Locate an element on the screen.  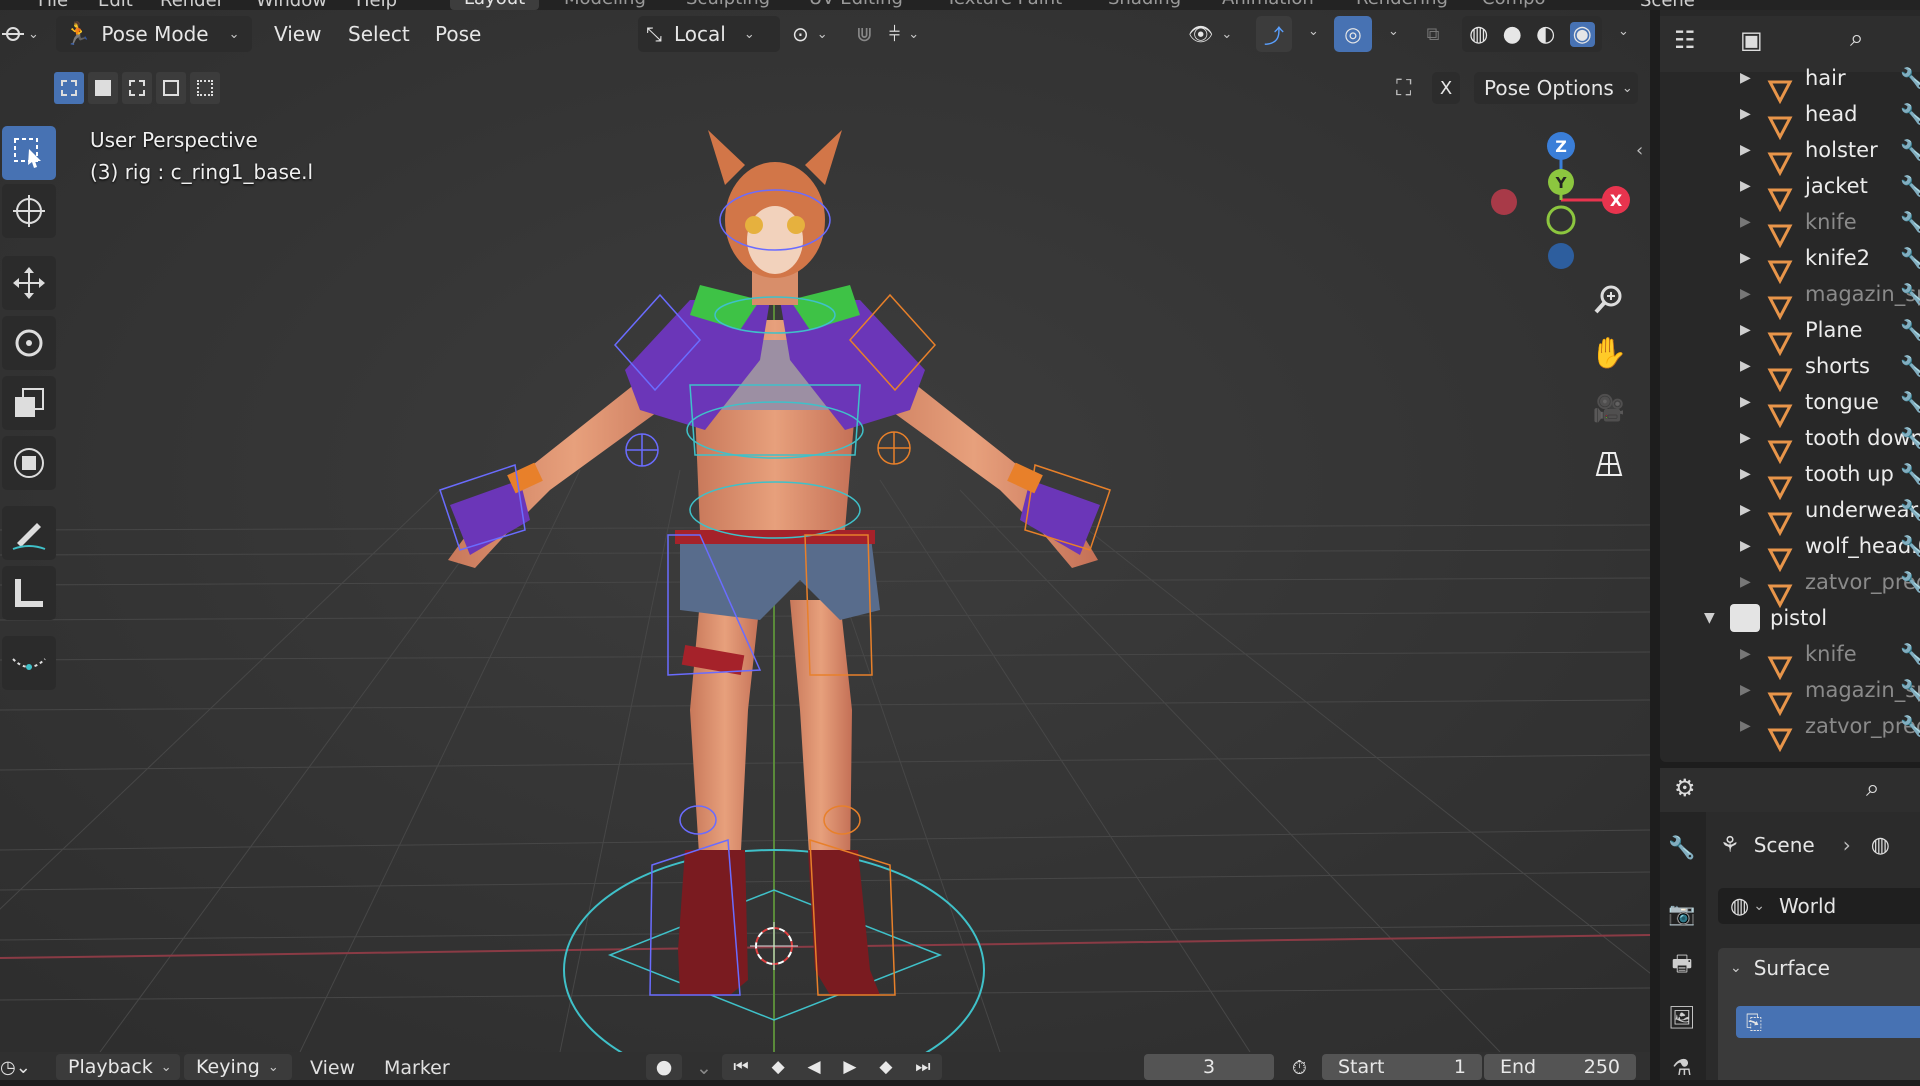
outliner-item: ▶ Plane 🔧 is located at coordinates (1790, 334).